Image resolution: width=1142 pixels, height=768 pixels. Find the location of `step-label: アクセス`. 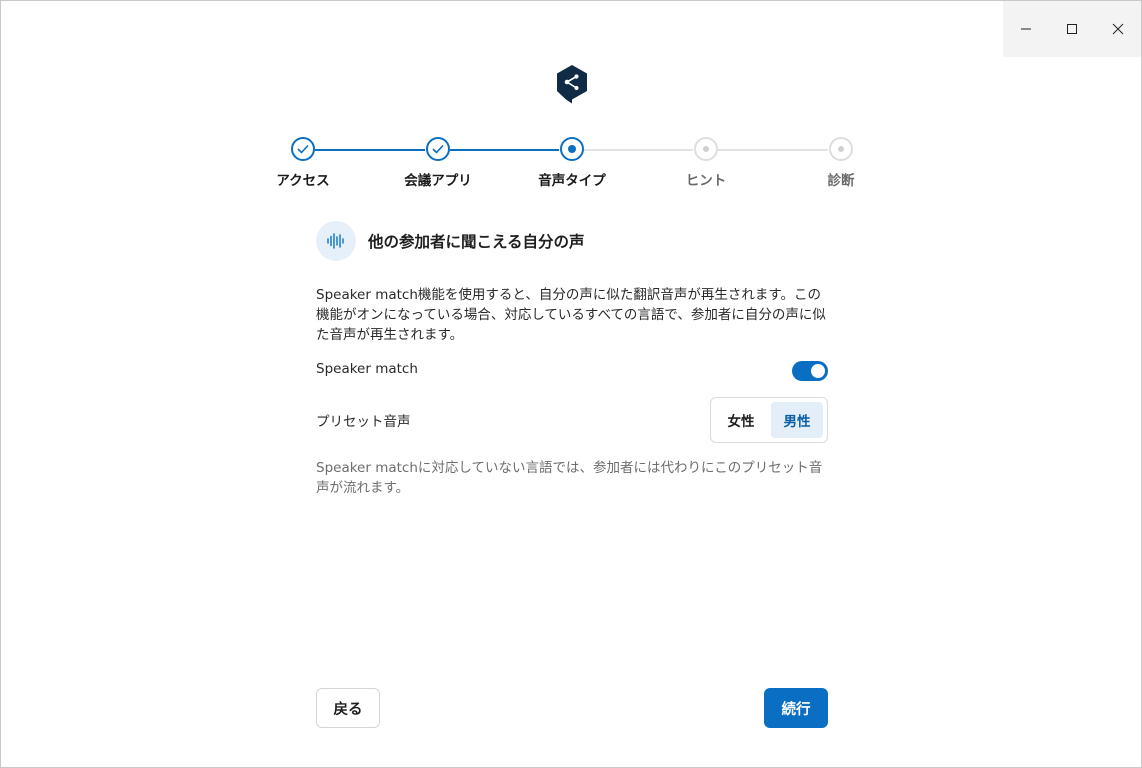

step-label: アクセス is located at coordinates (303, 181).